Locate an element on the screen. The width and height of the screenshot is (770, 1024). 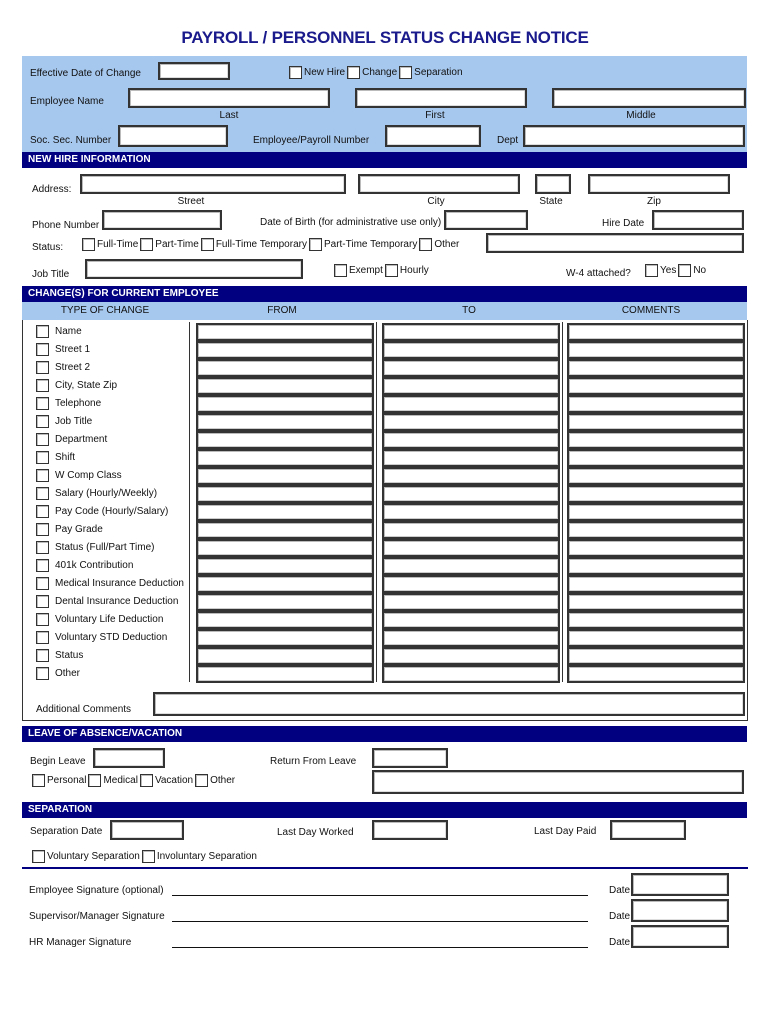
first-name-input is located at coordinates (441, 98).